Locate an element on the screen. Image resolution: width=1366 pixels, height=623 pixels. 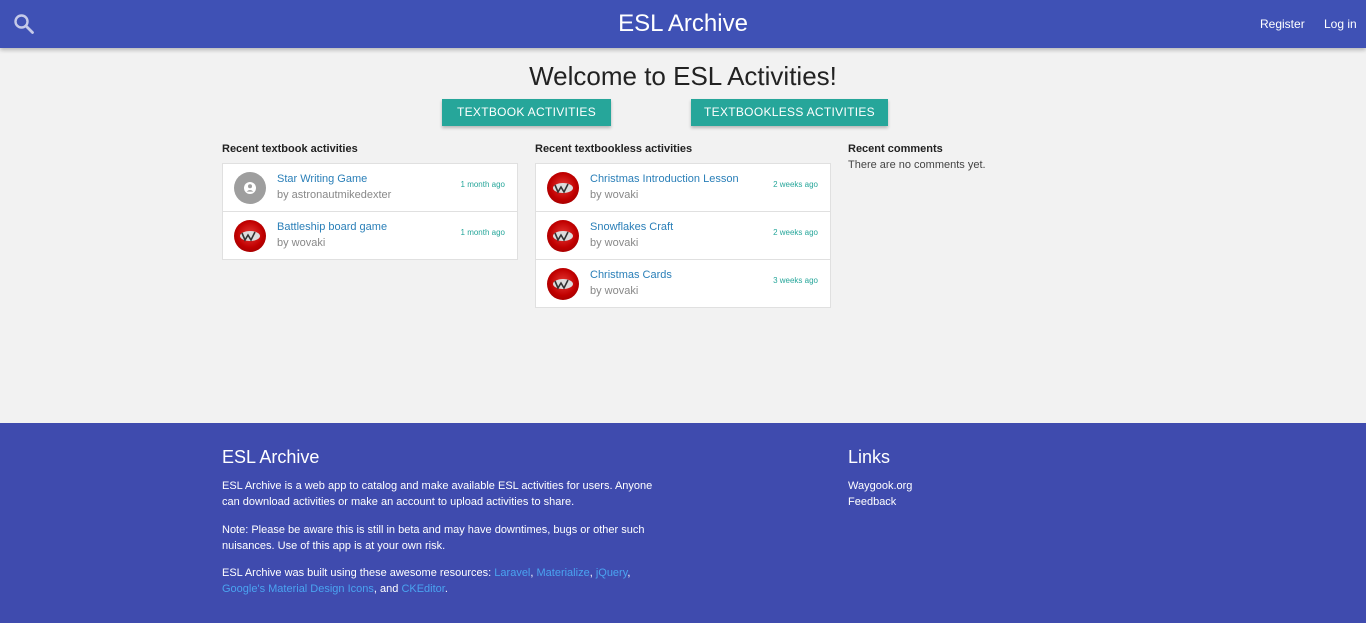
list-item: Snowflakes Craft by wovaki 2 weeks ago is located at coordinates (683, 236).